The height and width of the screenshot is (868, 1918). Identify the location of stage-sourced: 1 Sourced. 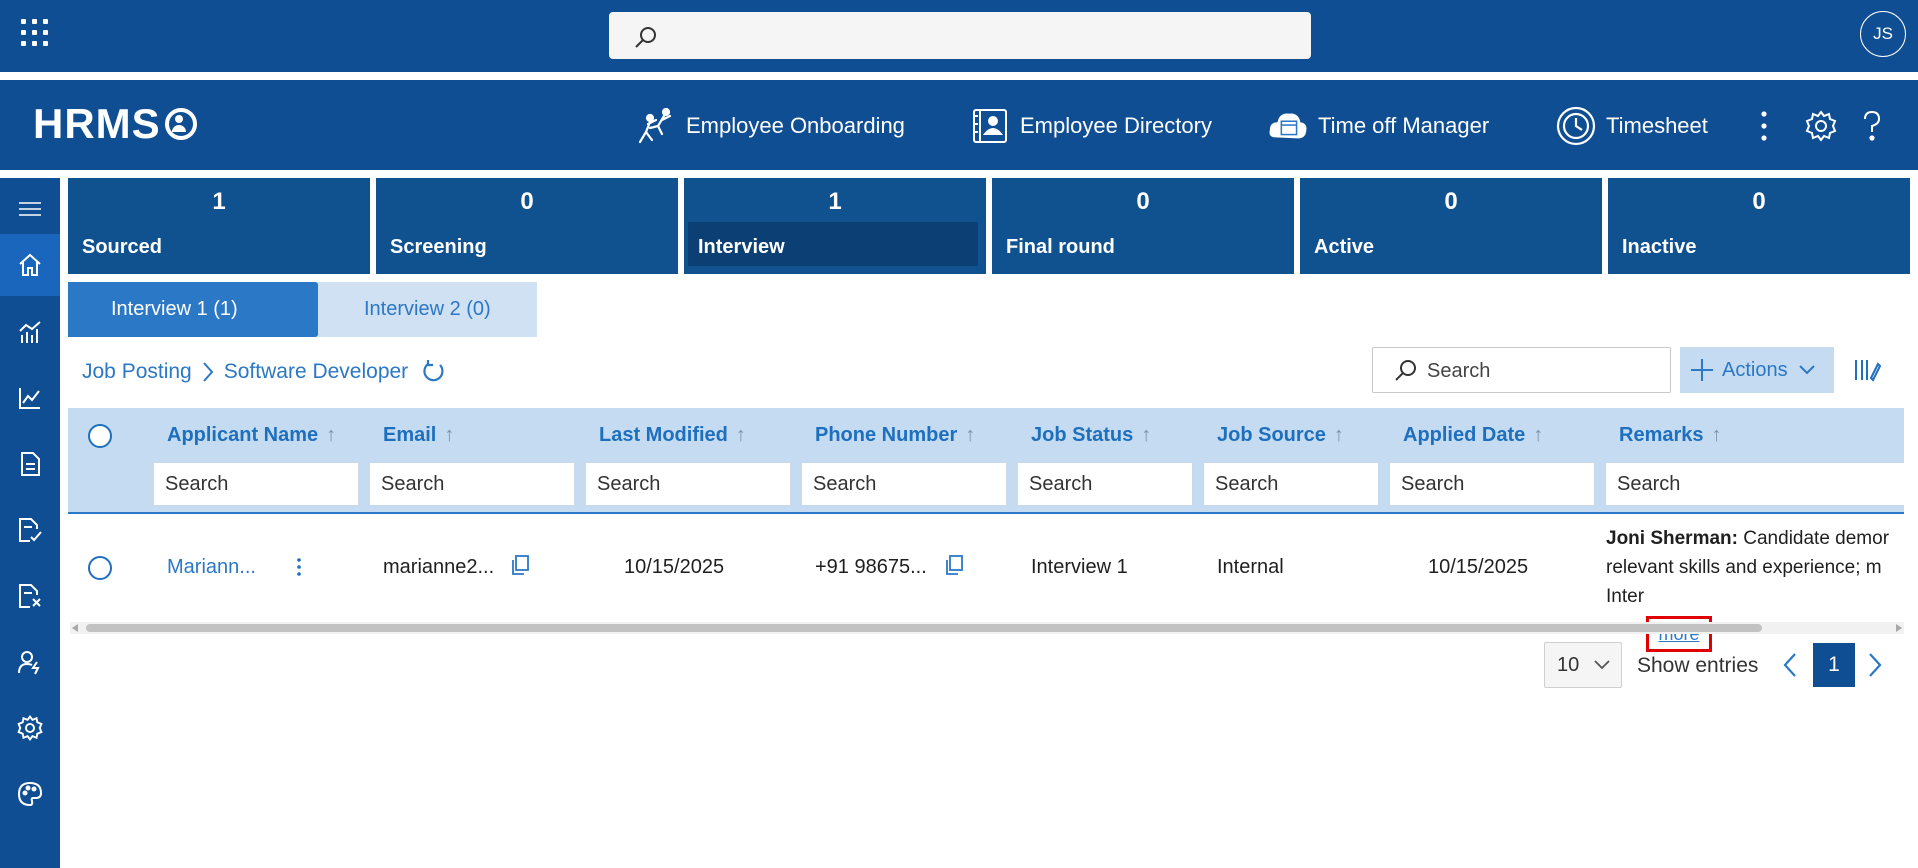
(219, 226).